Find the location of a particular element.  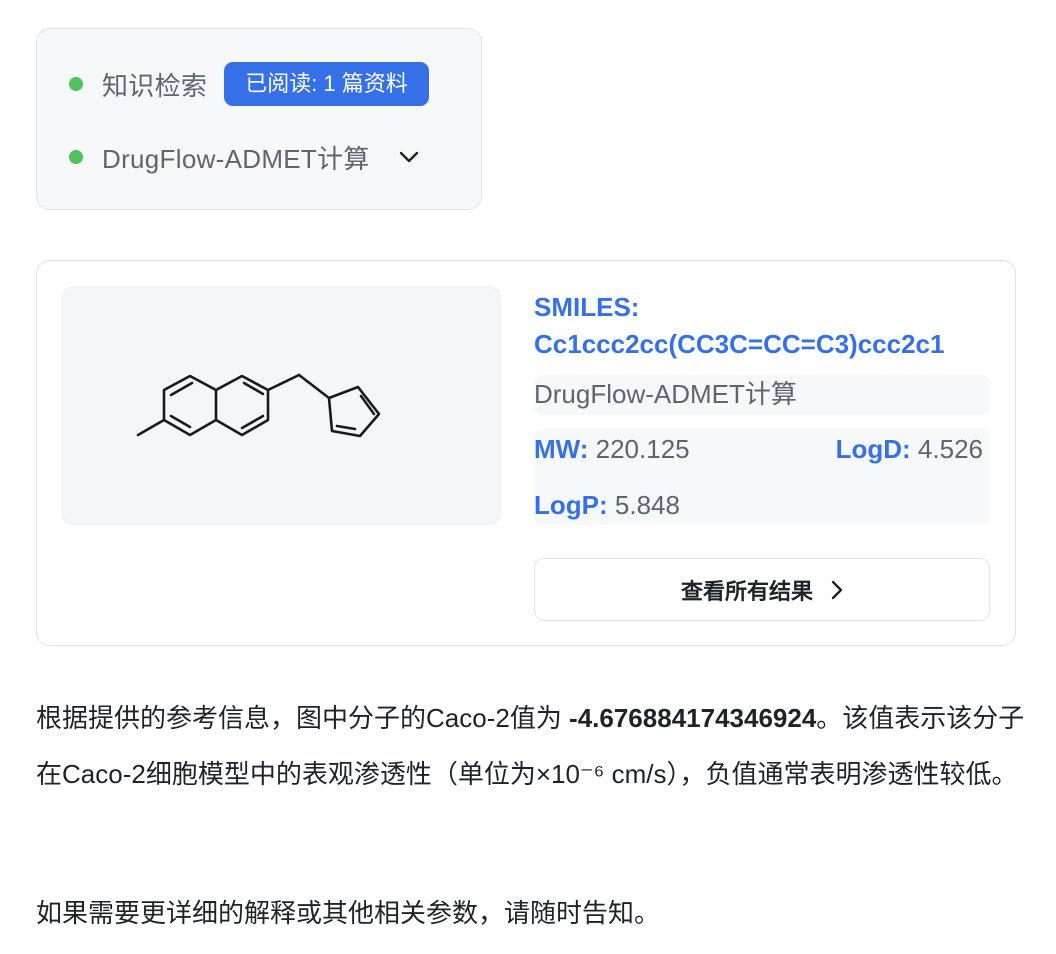

step-label: DrugFlow-ADMET计算 is located at coordinates (236, 158).